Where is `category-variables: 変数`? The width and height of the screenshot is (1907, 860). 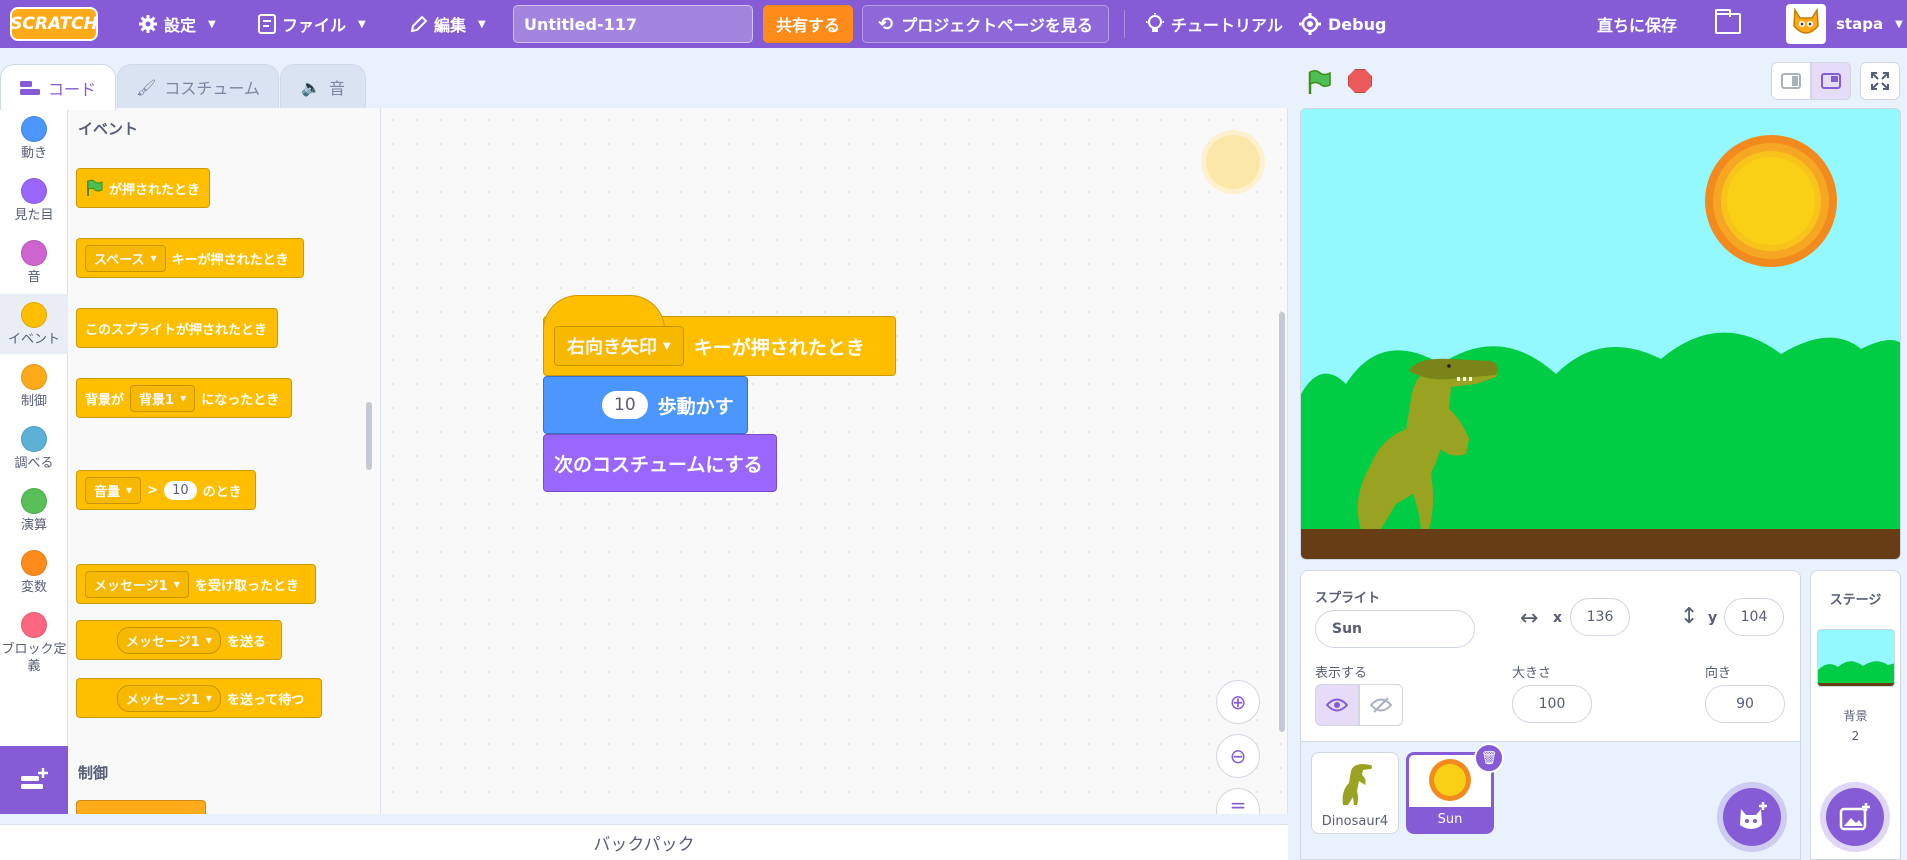
category-variables: 変数 is located at coordinates (34, 573).